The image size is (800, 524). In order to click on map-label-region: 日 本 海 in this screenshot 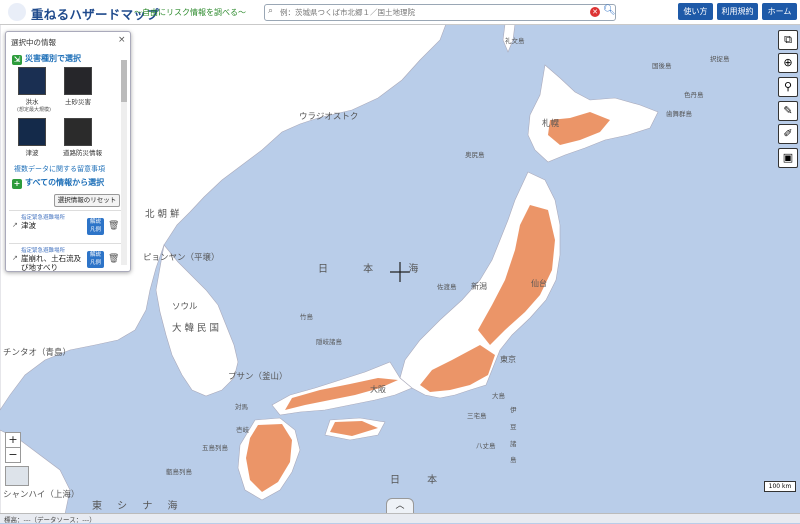, I will do `click(376, 269)`.